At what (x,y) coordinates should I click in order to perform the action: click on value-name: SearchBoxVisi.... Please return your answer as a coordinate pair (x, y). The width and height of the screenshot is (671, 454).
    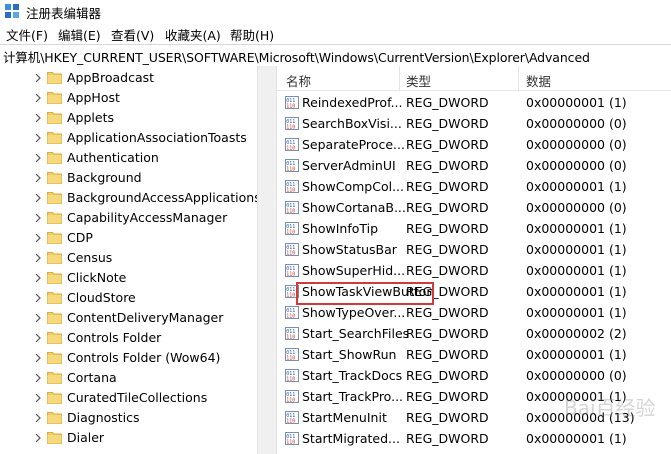
    Looking at the image, I should click on (352, 123).